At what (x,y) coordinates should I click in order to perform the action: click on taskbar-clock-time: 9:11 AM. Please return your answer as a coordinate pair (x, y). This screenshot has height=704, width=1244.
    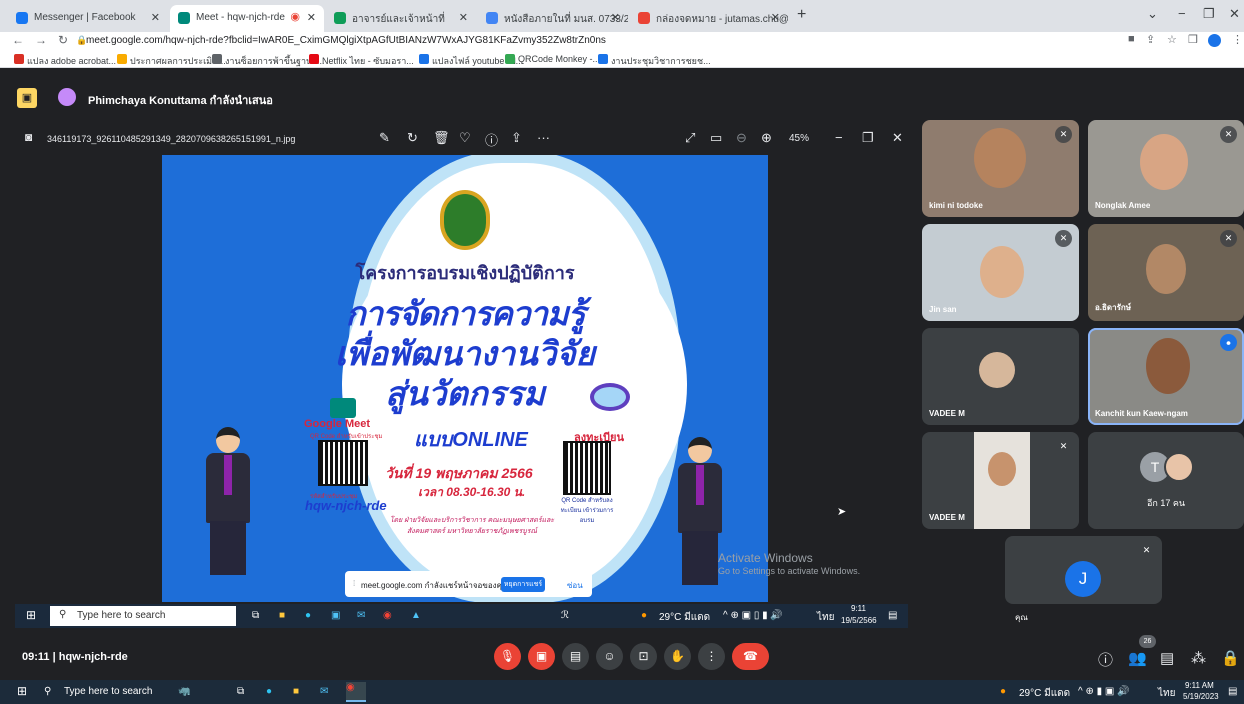
    Looking at the image, I should click on (1199, 685).